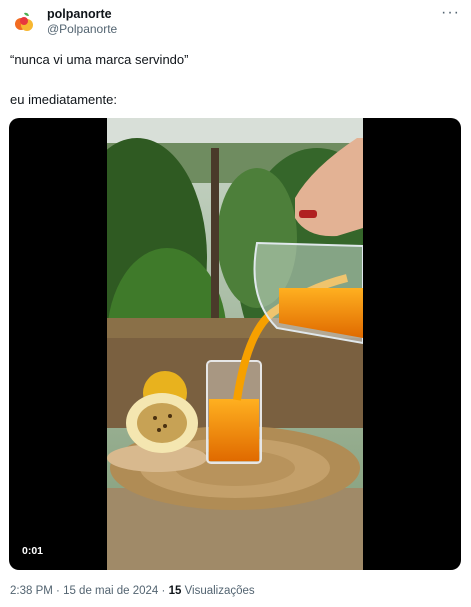 Image resolution: width=471 pixels, height=607 pixels. I want to click on tweet-text-line2: eu imediatamente:, so click(63, 99).